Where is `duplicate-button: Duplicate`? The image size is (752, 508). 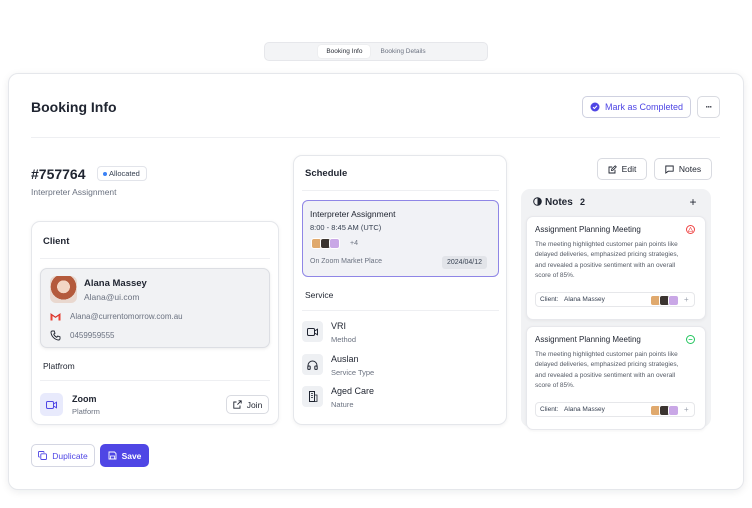 duplicate-button: Duplicate is located at coordinates (63, 455).